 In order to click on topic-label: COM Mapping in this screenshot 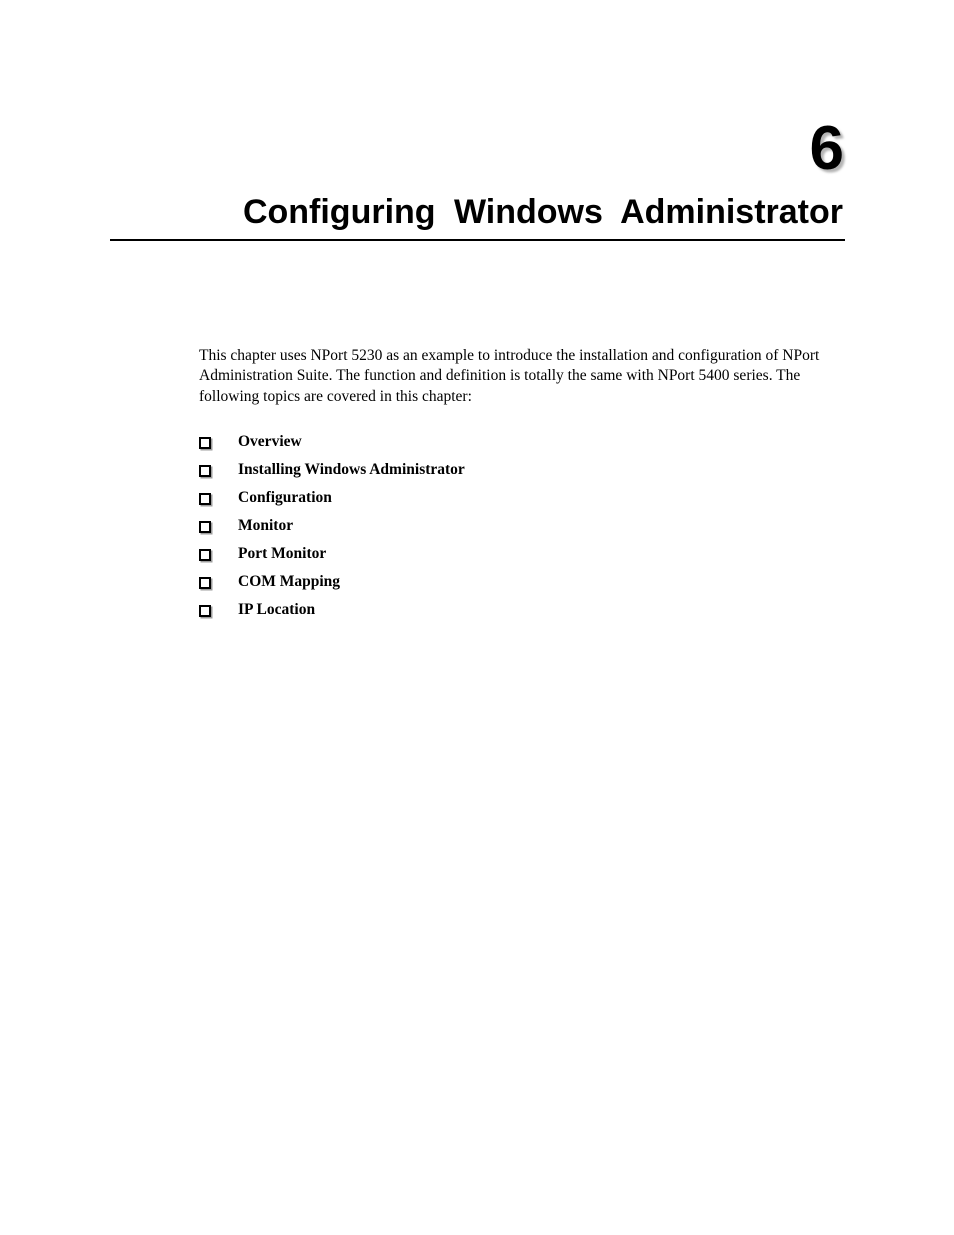, I will do `click(289, 581)`.